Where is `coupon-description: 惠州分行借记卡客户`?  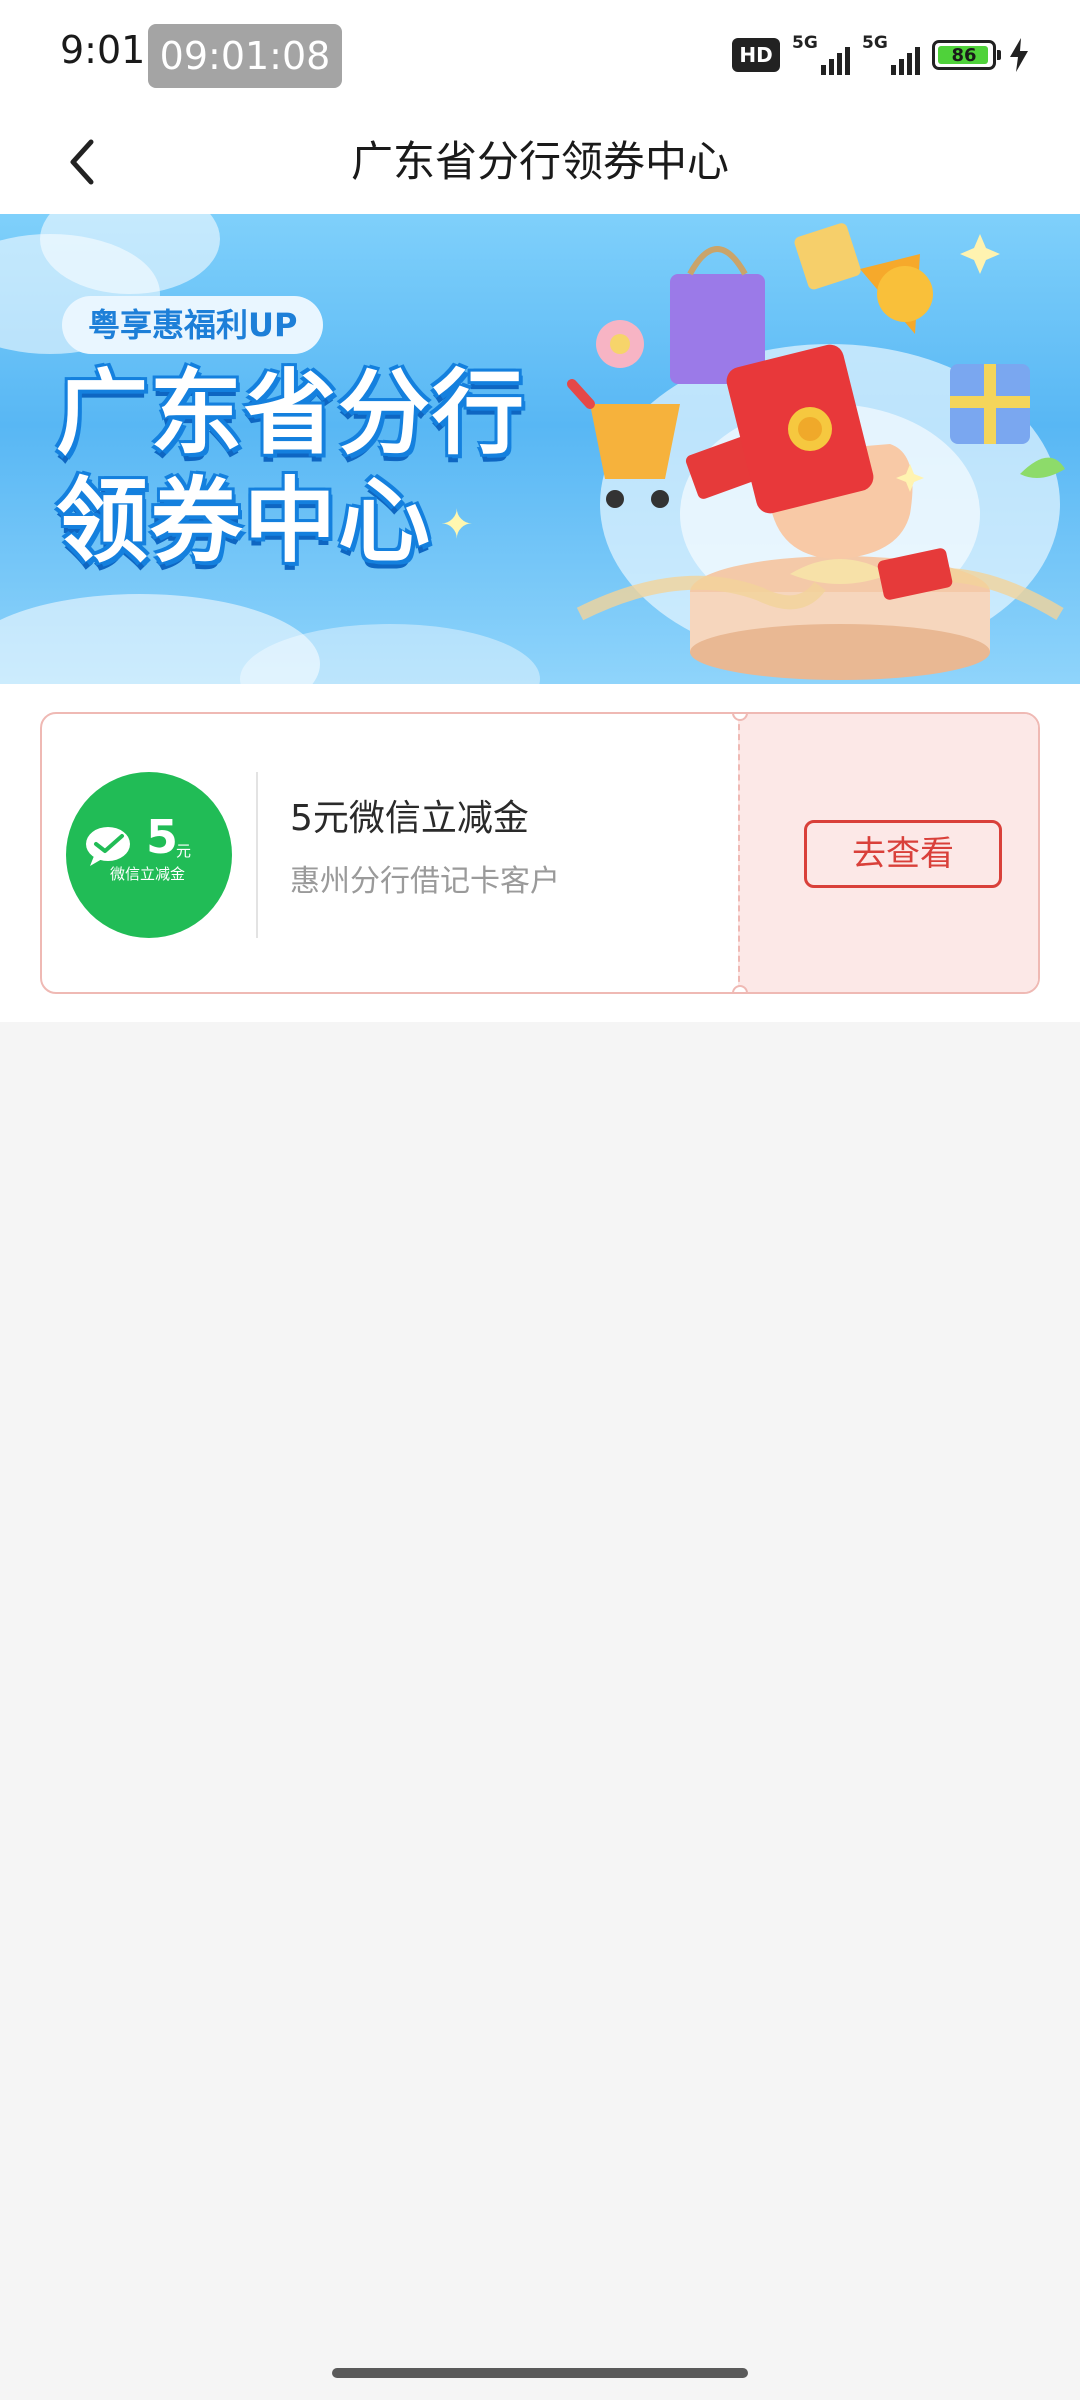 coupon-description: 惠州分行借记卡客户 is located at coordinates (425, 881).